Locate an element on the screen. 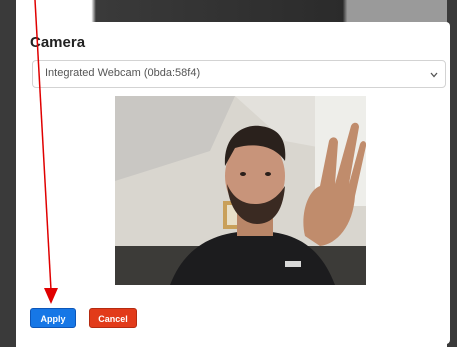 Image resolution: width=457 pixels, height=347 pixels. camera-select: Integrated Webcam (0bda:58f4) is located at coordinates (239, 74).